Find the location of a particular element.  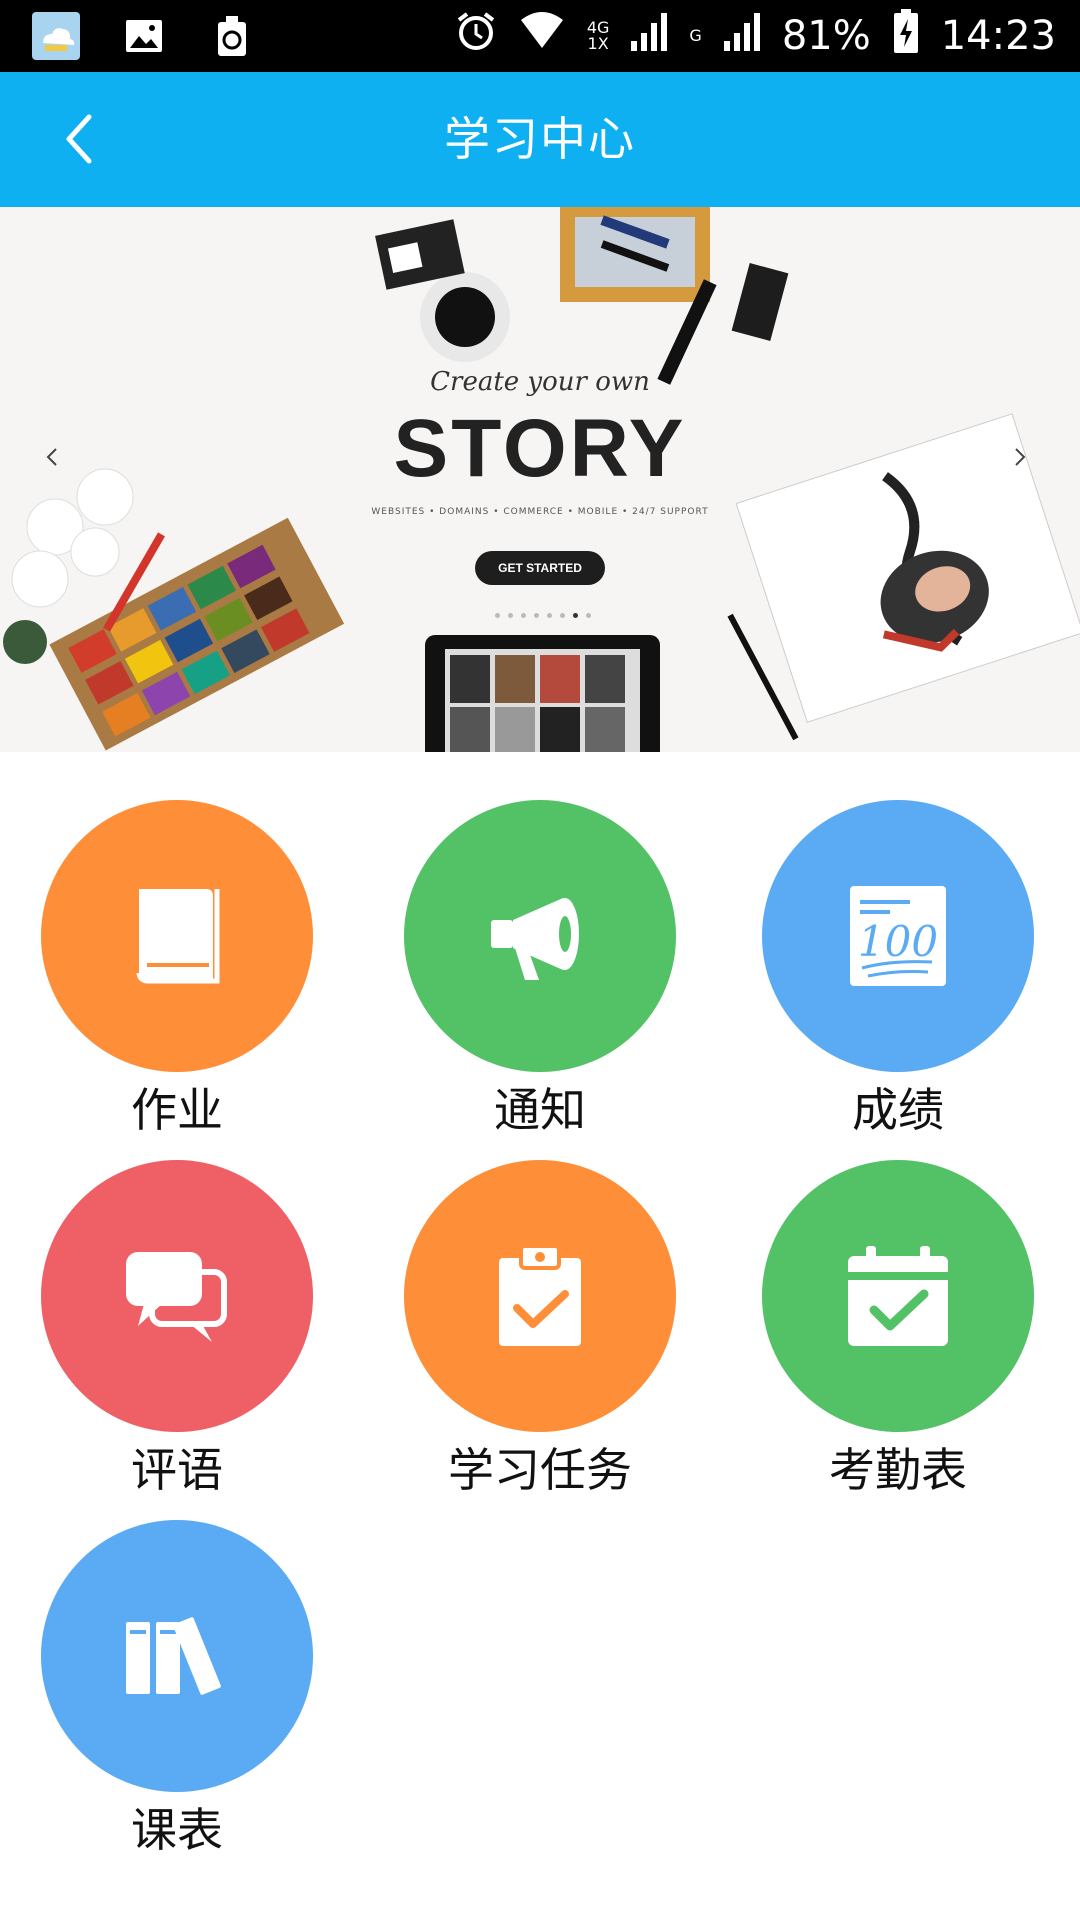

menu-item-notice: 通知 is located at coordinates (540, 970).